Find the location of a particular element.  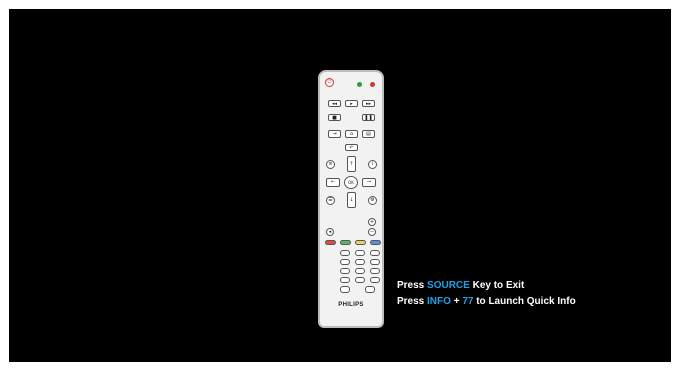

blue-key-icon is located at coordinates (375, 242).